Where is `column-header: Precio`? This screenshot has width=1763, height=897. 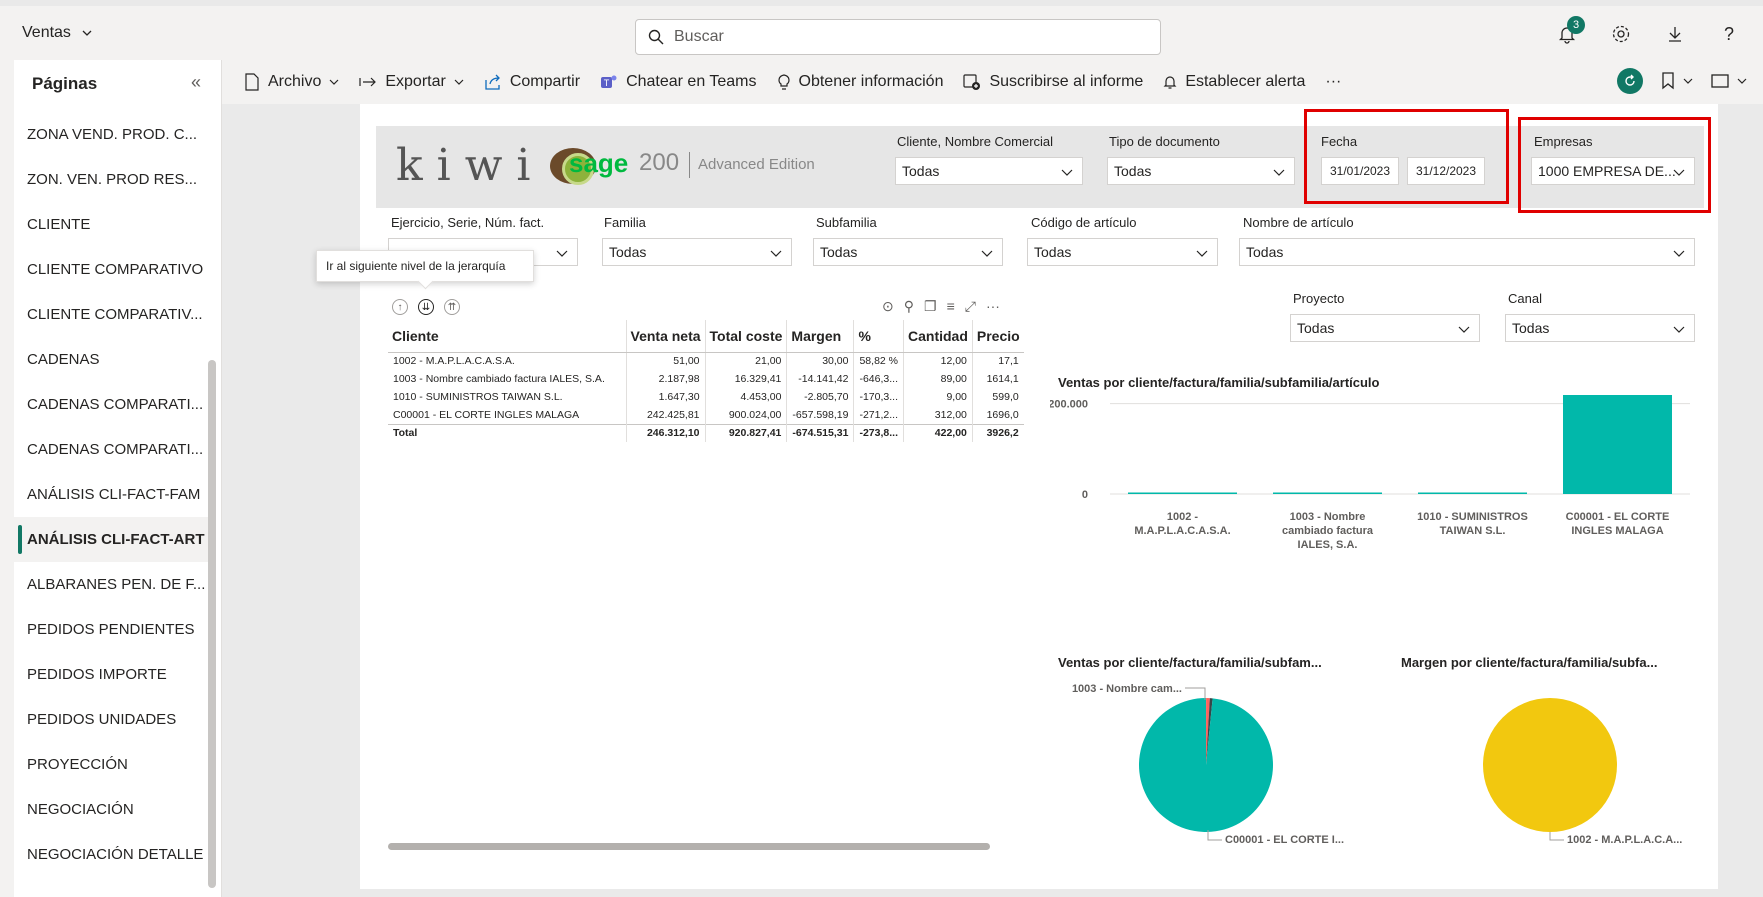 column-header: Precio is located at coordinates (997, 336).